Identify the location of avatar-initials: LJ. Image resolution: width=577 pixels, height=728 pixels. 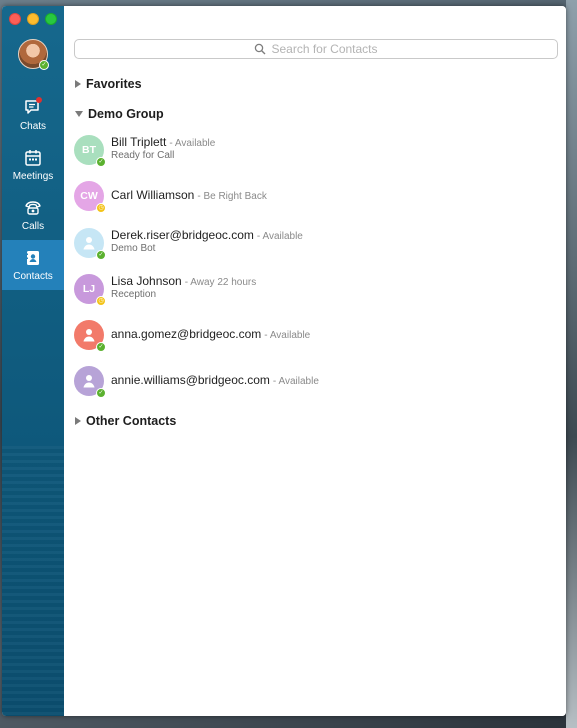
(89, 289).